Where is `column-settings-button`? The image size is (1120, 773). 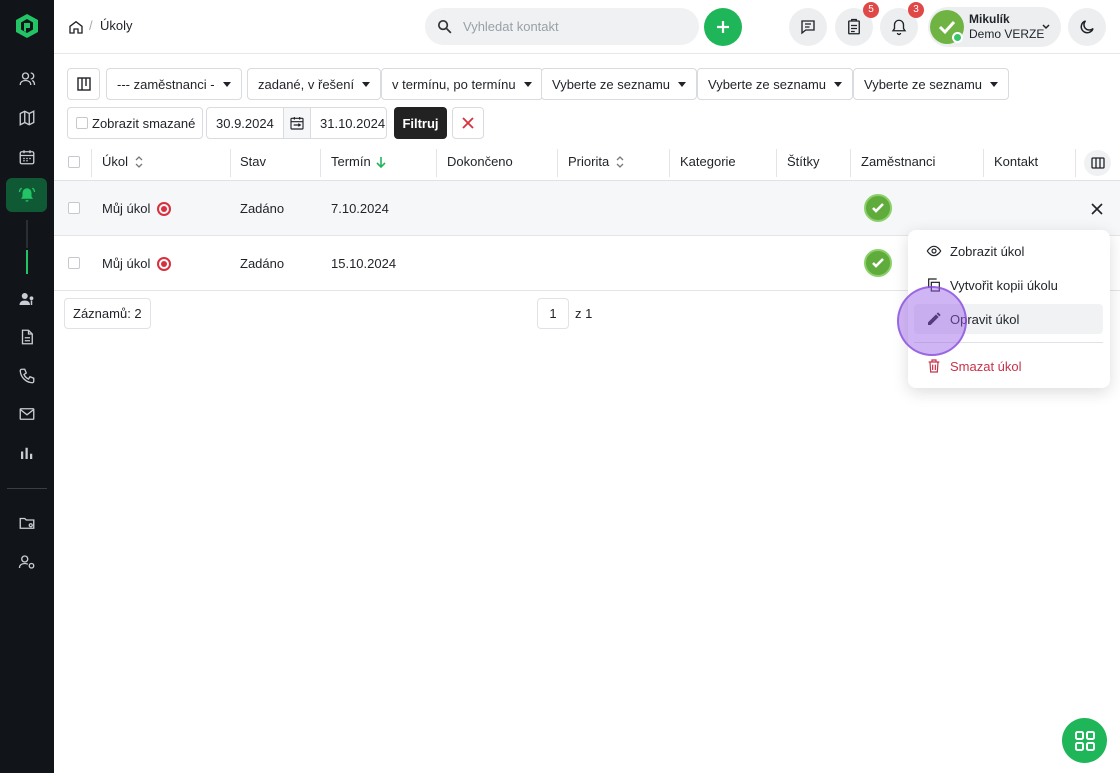
column-settings-button is located at coordinates (1097, 163).